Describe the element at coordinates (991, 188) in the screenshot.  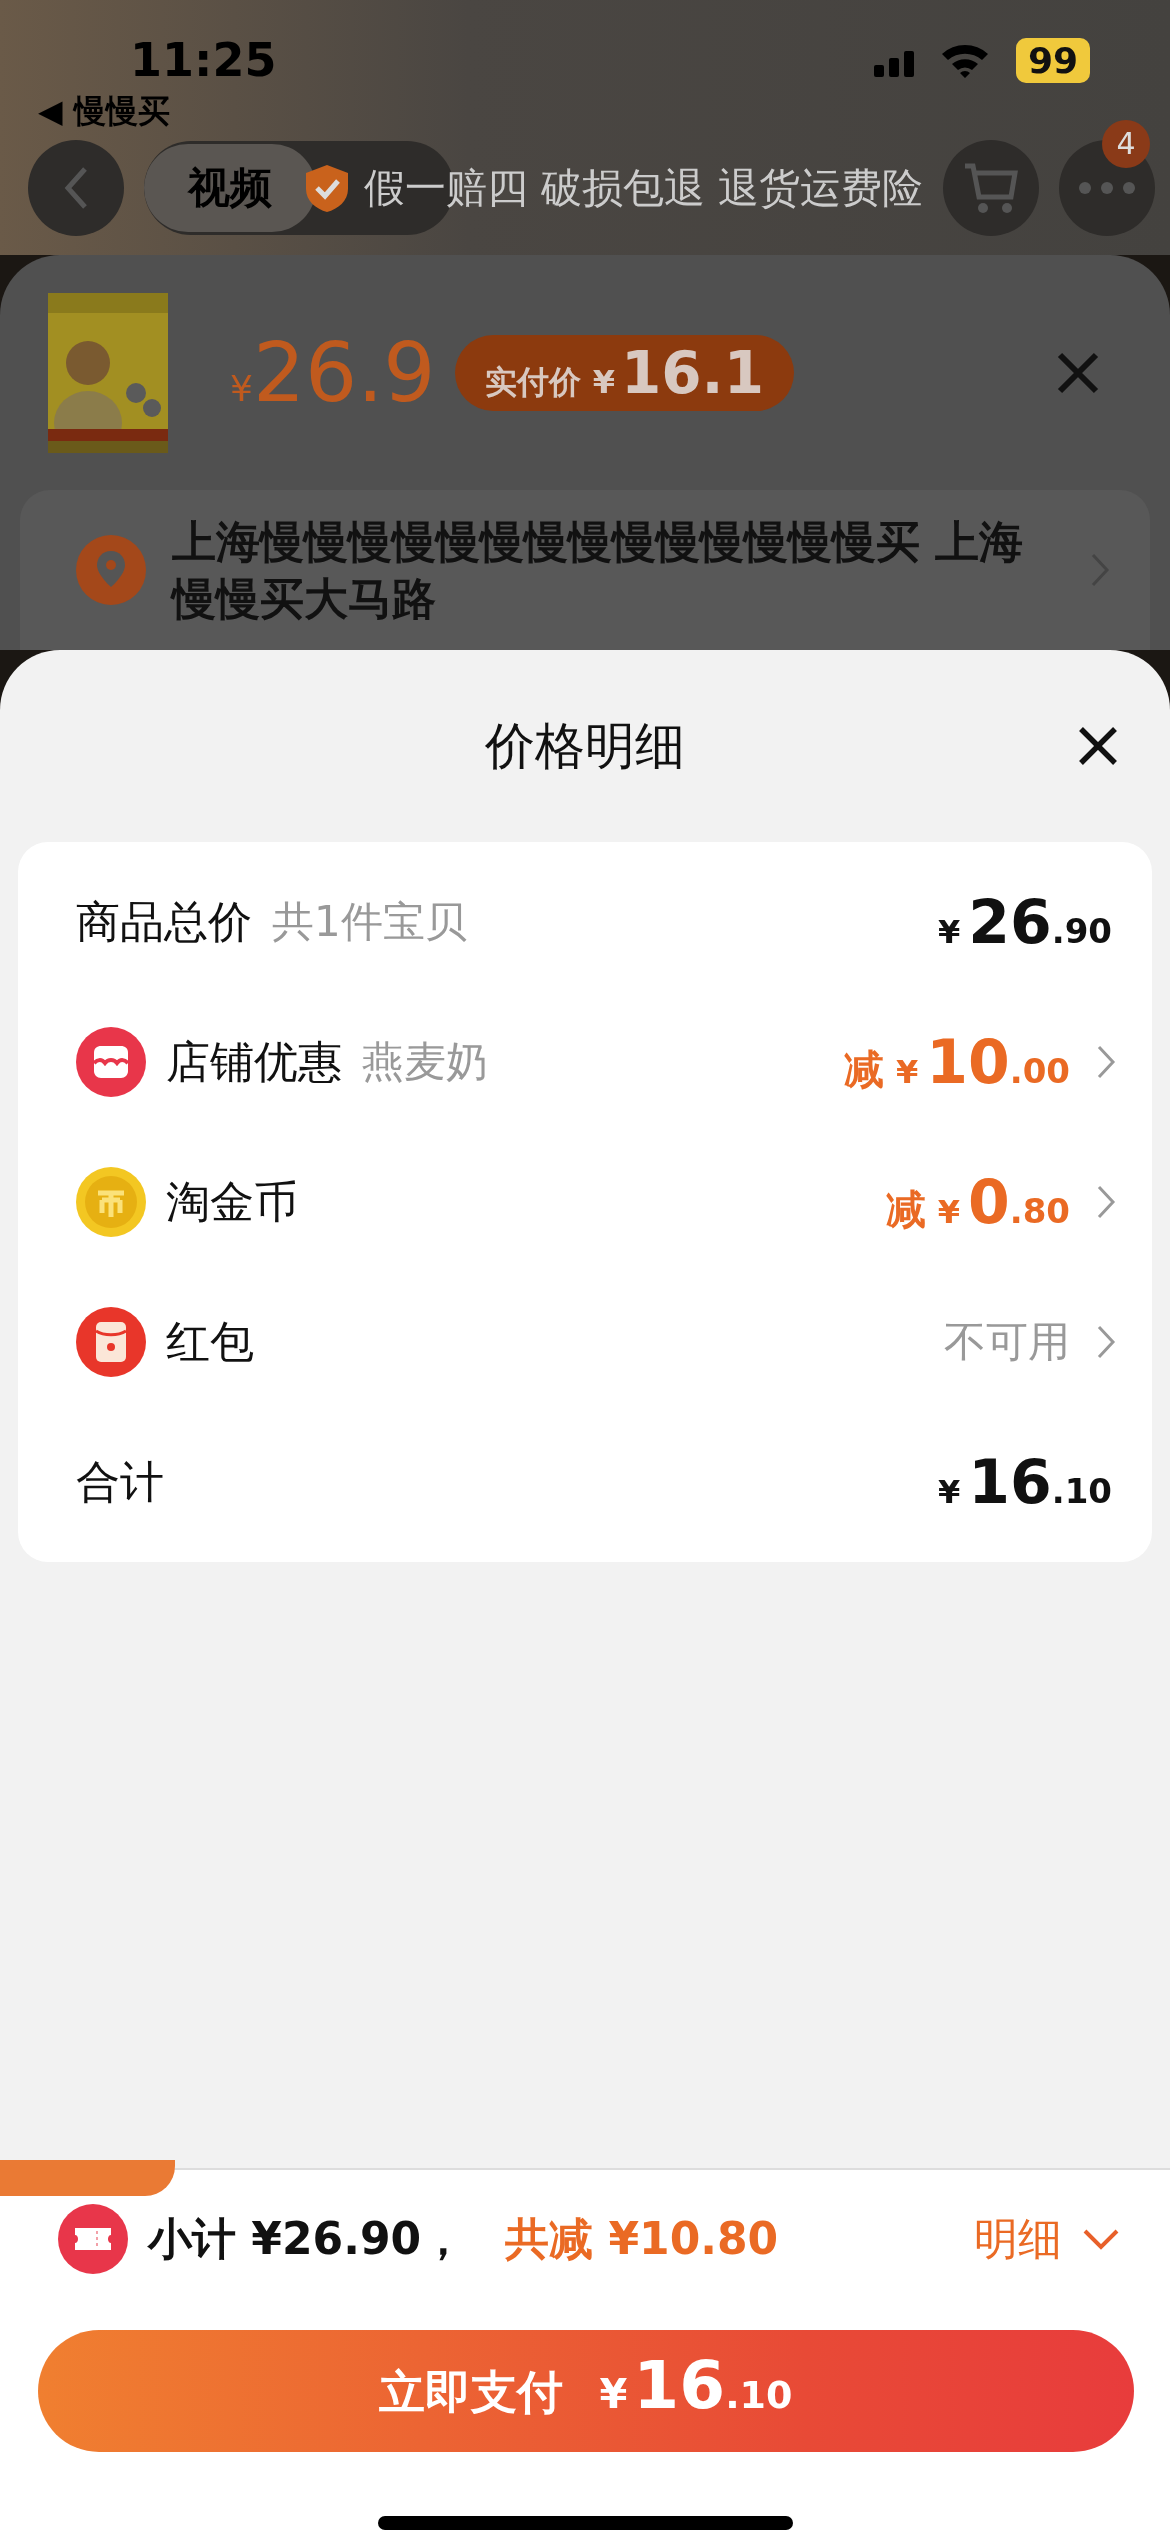
I see `cart-icon` at that location.